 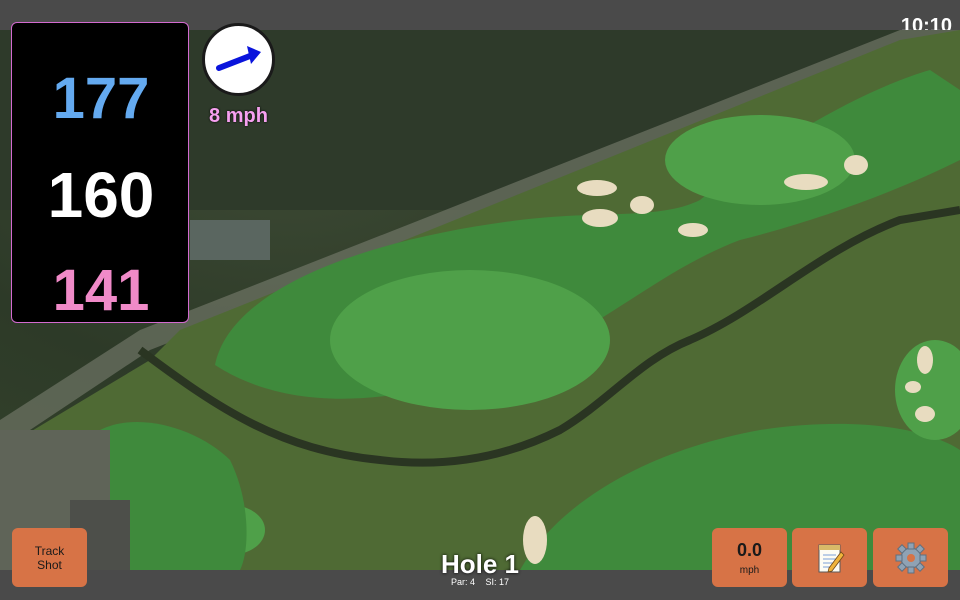 I want to click on distance-panel: 177 160 141, so click(x=100, y=172).